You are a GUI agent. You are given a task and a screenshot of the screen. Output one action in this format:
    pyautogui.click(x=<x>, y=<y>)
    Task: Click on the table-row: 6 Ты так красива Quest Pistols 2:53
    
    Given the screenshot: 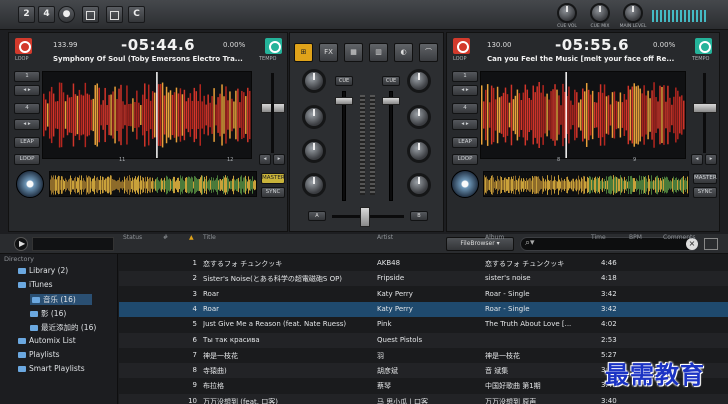 What is the action you would take?
    pyautogui.click(x=423, y=340)
    